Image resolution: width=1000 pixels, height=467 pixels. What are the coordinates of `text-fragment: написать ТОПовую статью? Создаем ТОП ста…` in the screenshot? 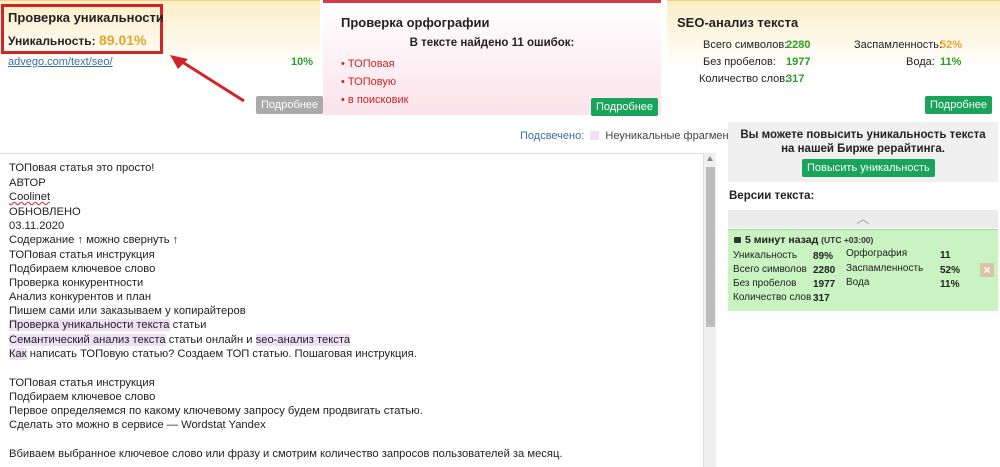 It's located at (221, 354).